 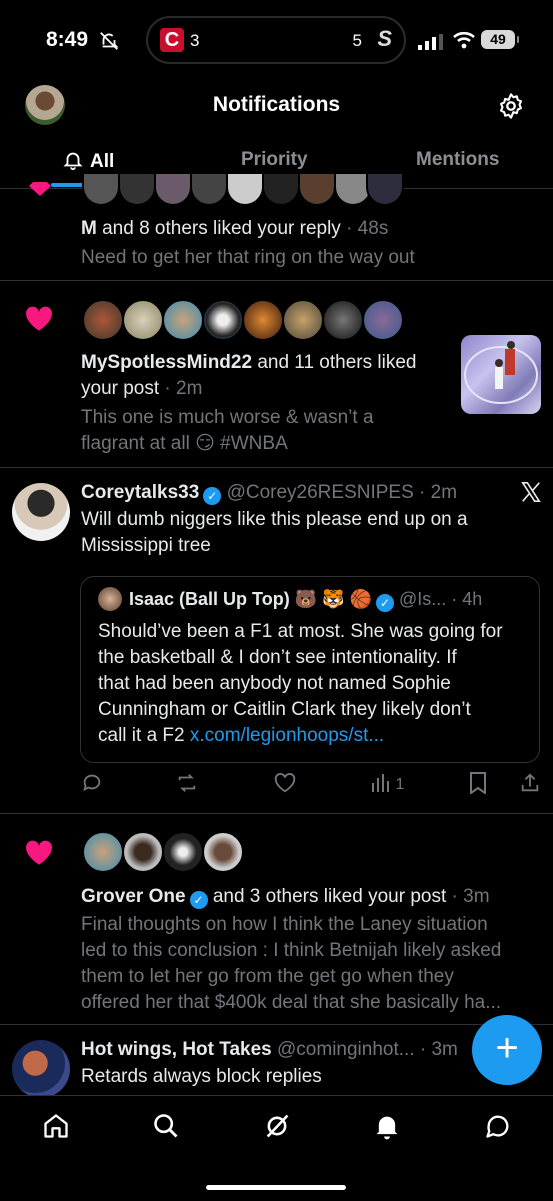 I want to click on post-thumbnail, so click(x=501, y=374).